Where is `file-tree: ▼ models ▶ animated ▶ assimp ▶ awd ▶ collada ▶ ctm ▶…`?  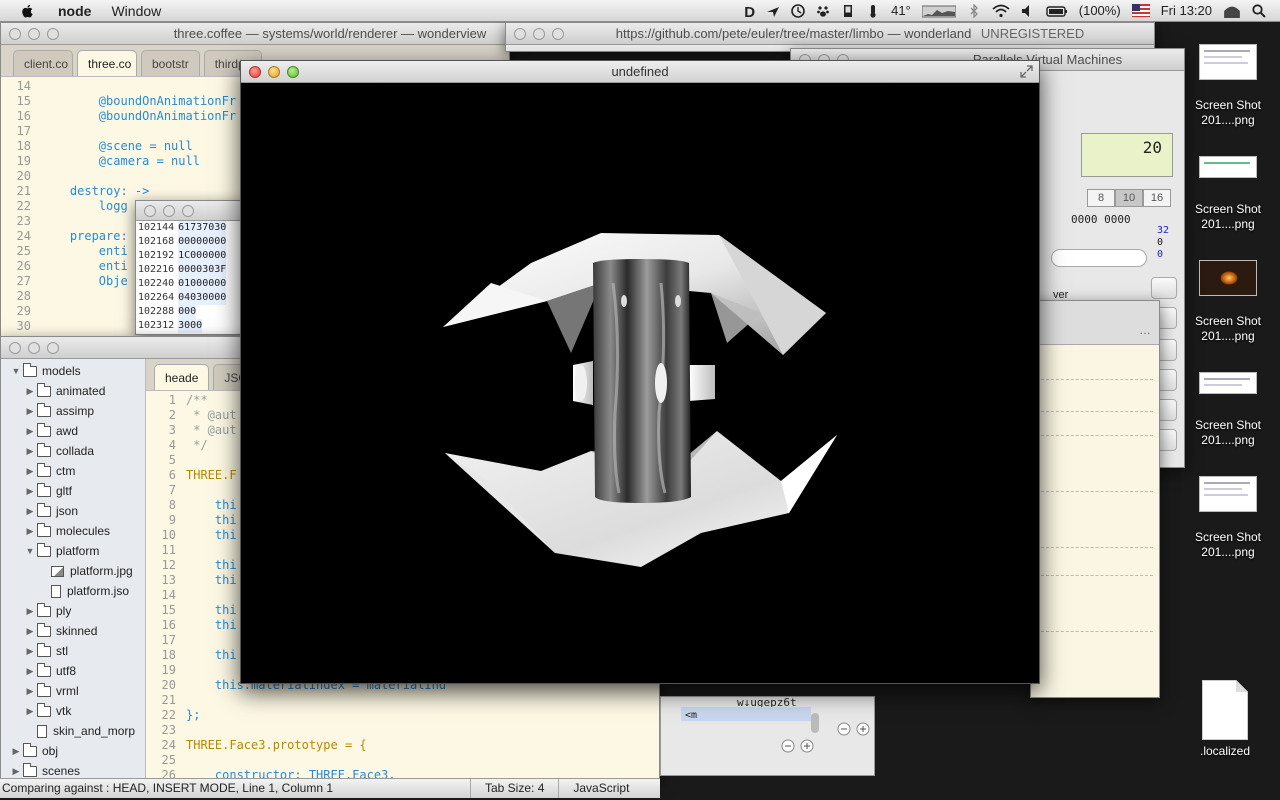
file-tree: ▼ models ▶ animated ▶ assimp ▶ awd ▶ collada ▶ ctm ▶… is located at coordinates (73, 570).